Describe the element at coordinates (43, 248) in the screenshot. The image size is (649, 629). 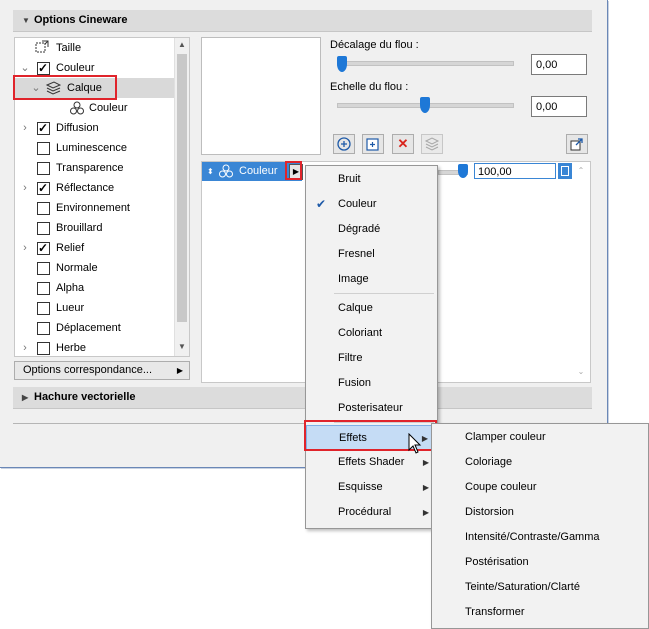
I see `relief-checkbox` at that location.